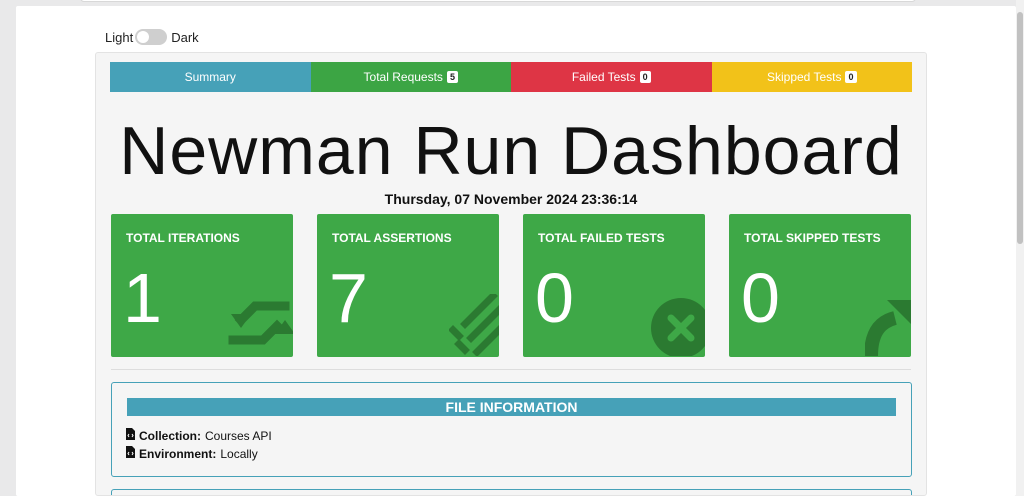 The width and height of the screenshot is (1024, 496). Describe the element at coordinates (887, 325) in the screenshot. I see `share-arrow-icon` at that location.